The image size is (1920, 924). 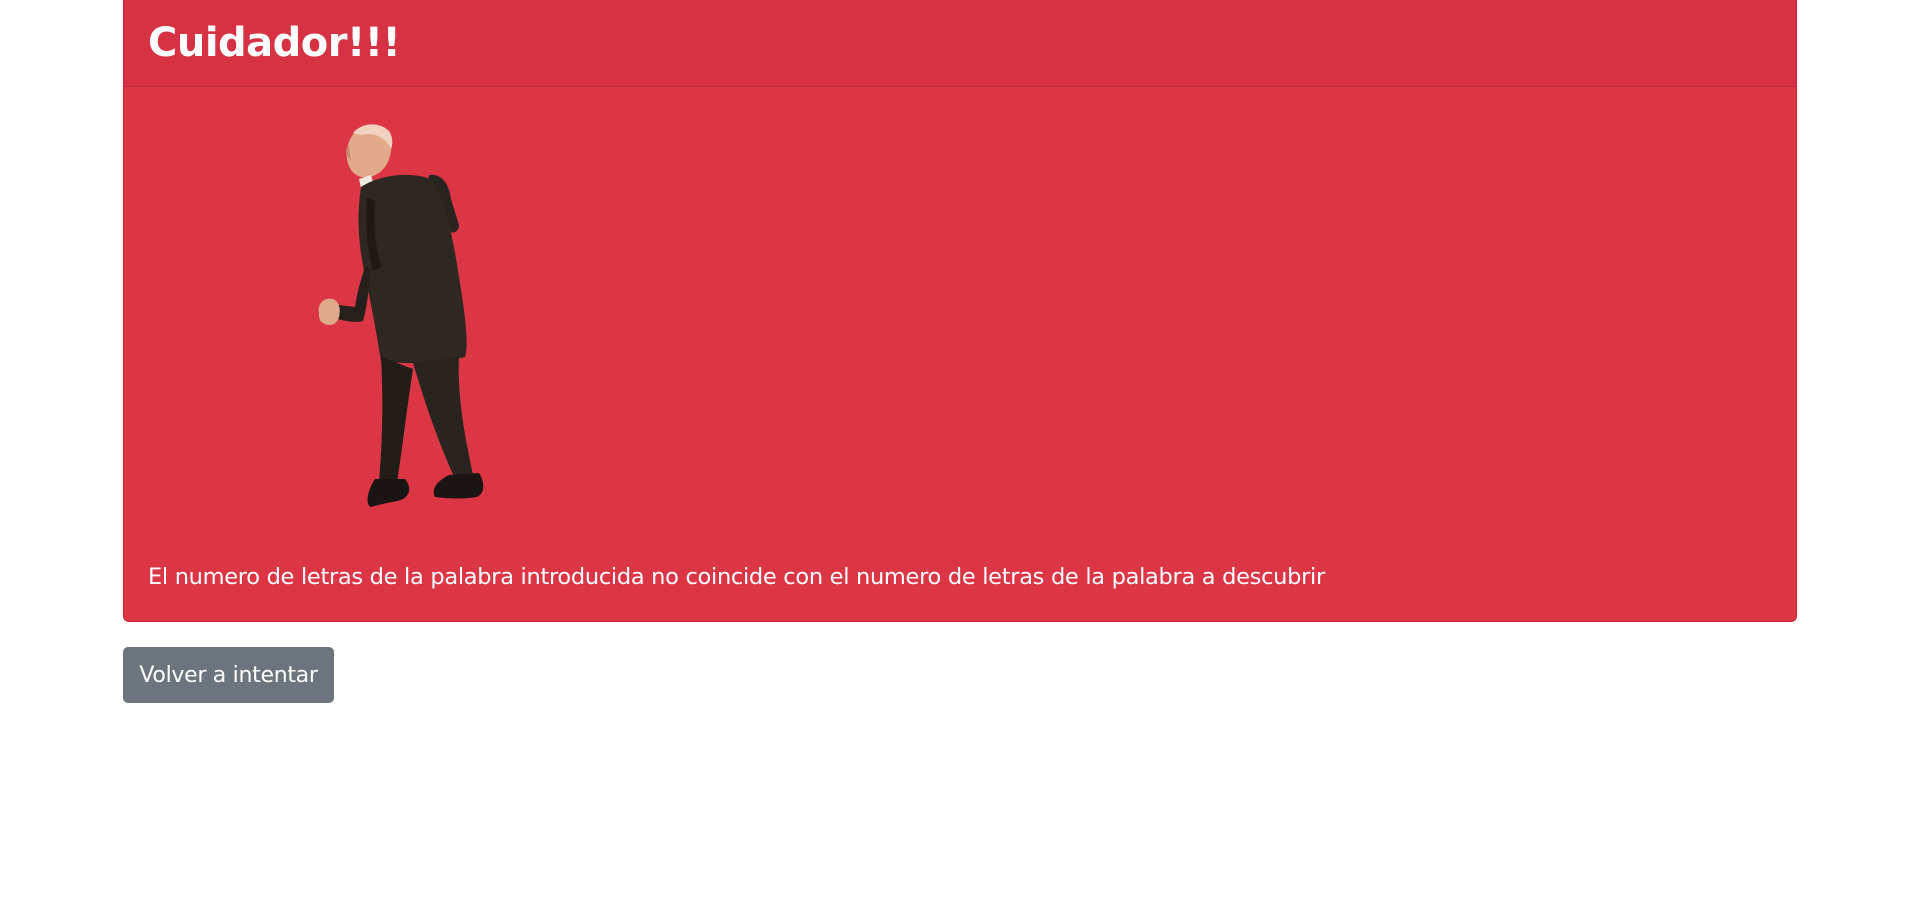 I want to click on walking-man-image, so click(x=401, y=315).